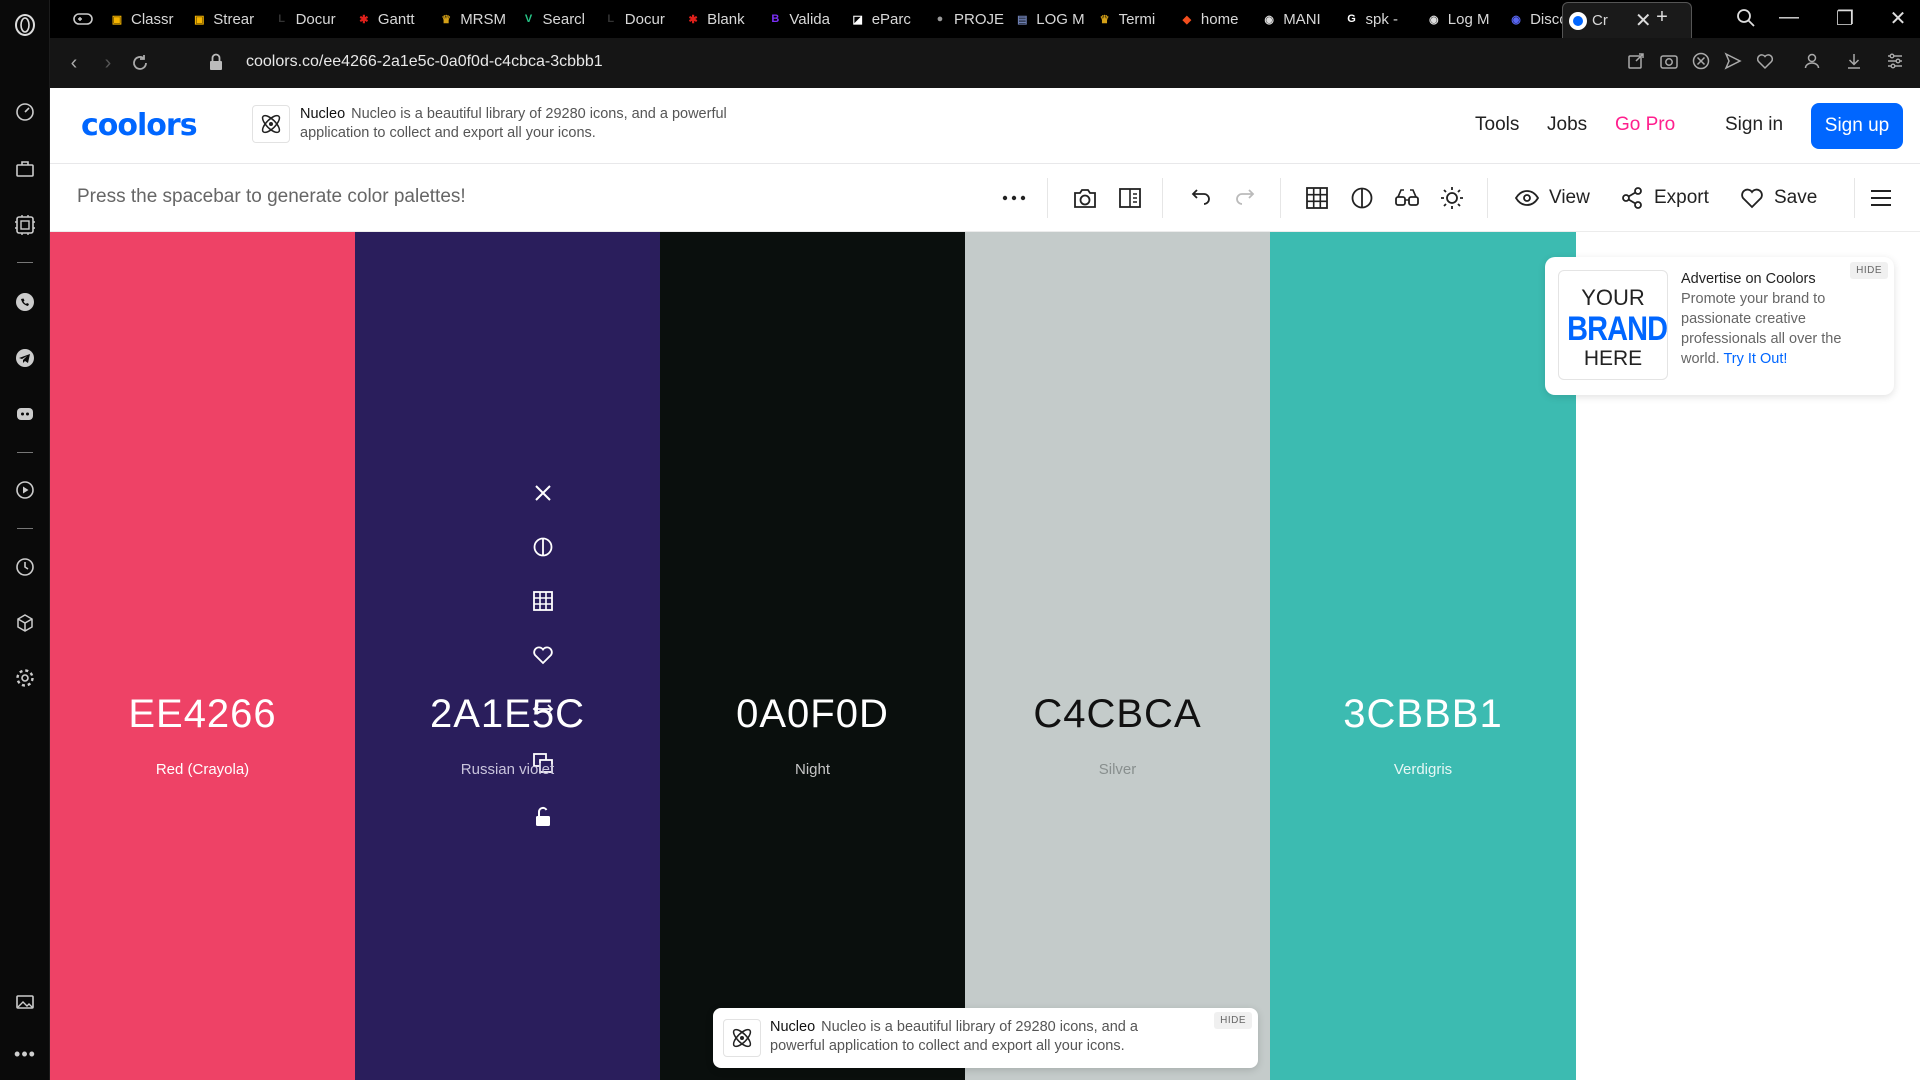 The height and width of the screenshot is (1080, 1920). What do you see at coordinates (1702, 62) in the screenshot?
I see `adblock-icon` at bounding box center [1702, 62].